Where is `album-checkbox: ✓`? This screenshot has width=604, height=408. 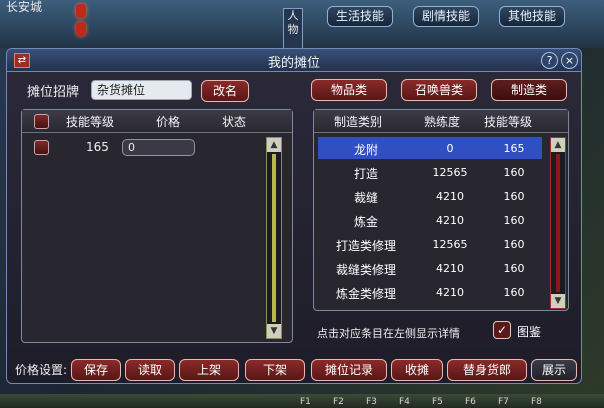
album-checkbox: ✓ is located at coordinates (502, 330).